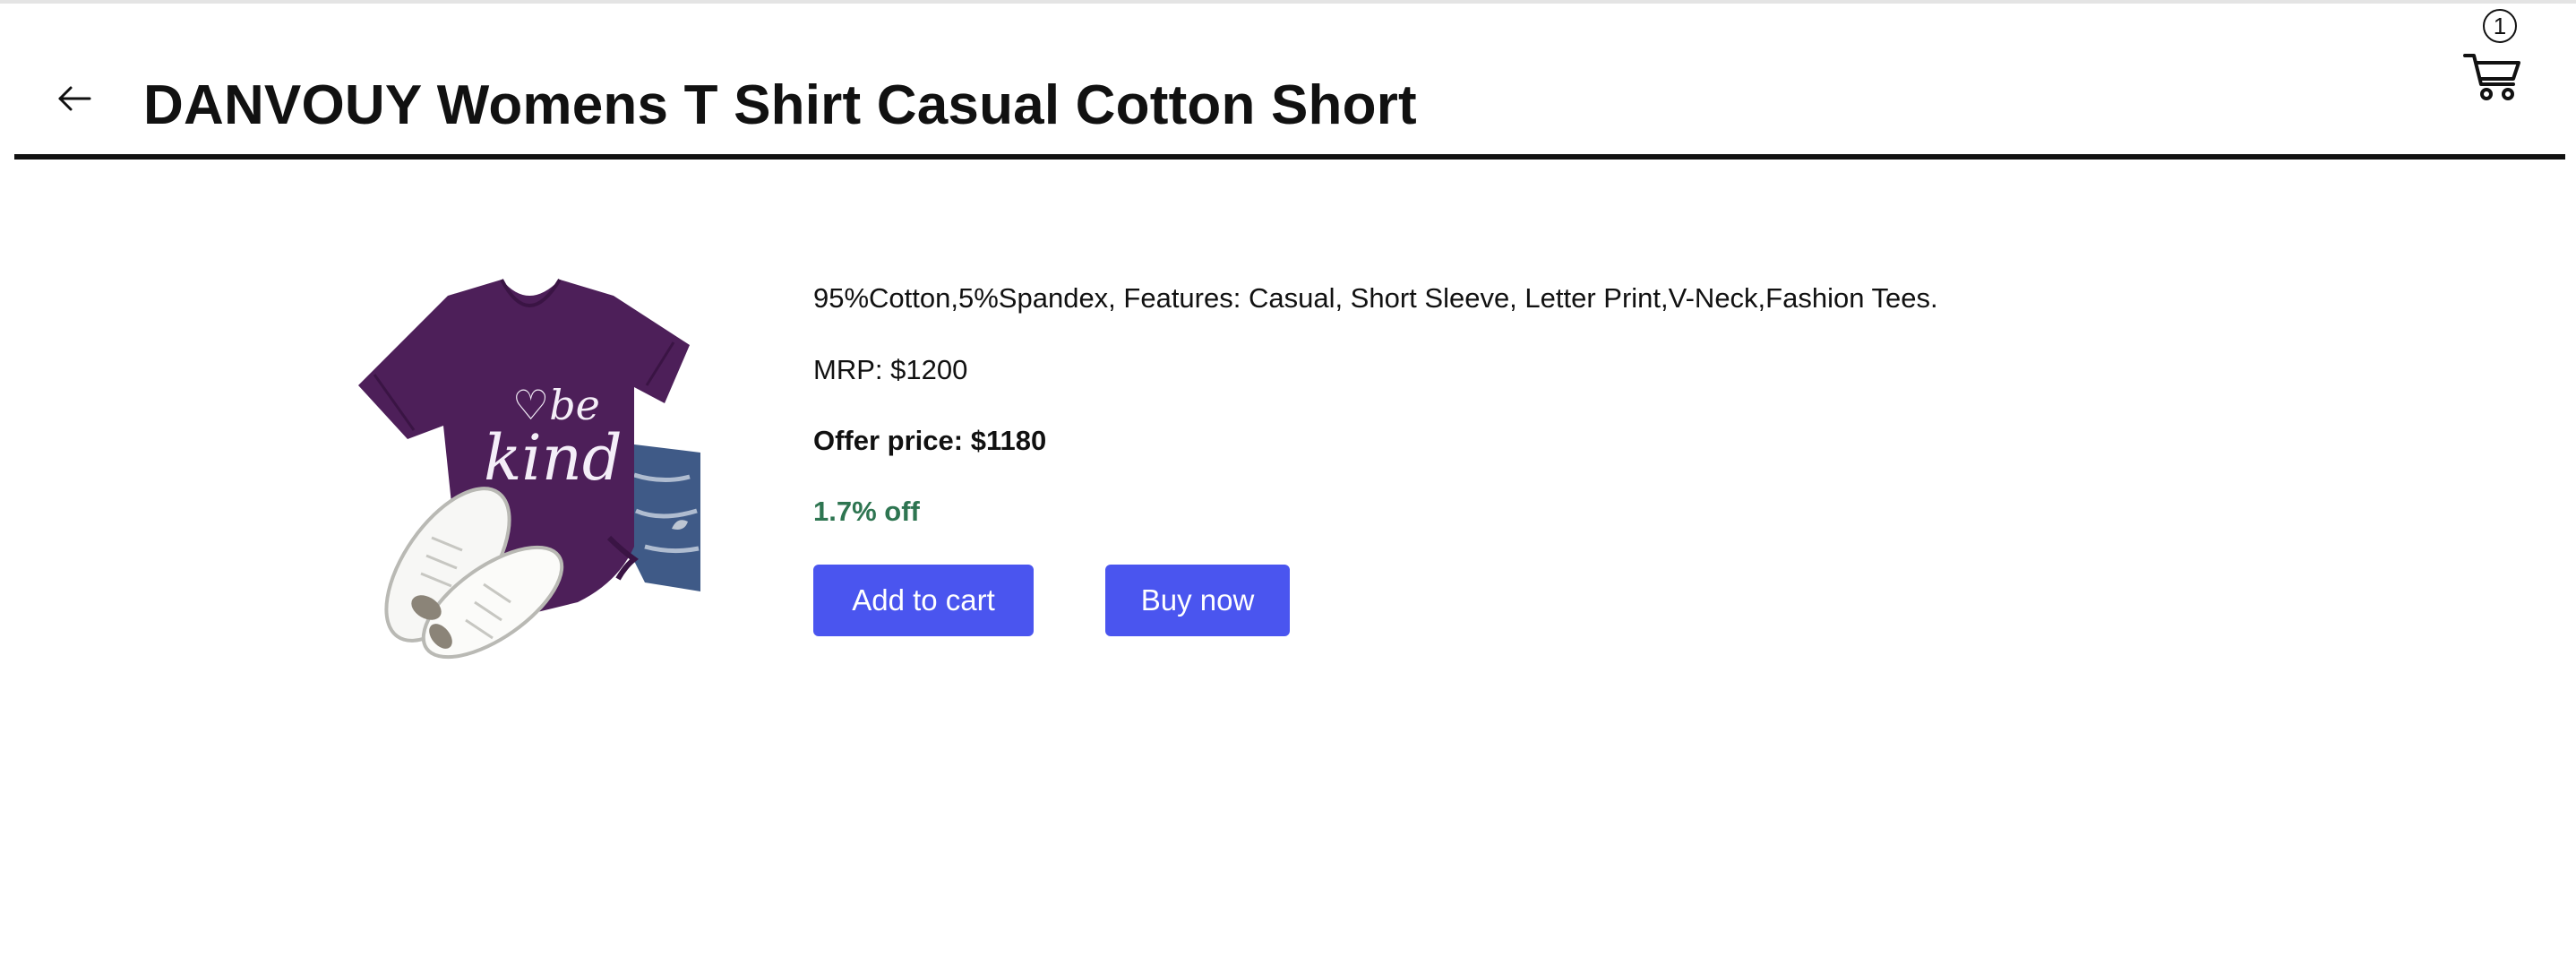 This screenshot has height=975, width=2576. What do you see at coordinates (553, 458) in the screenshot?
I see `svg-text: kind` at bounding box center [553, 458].